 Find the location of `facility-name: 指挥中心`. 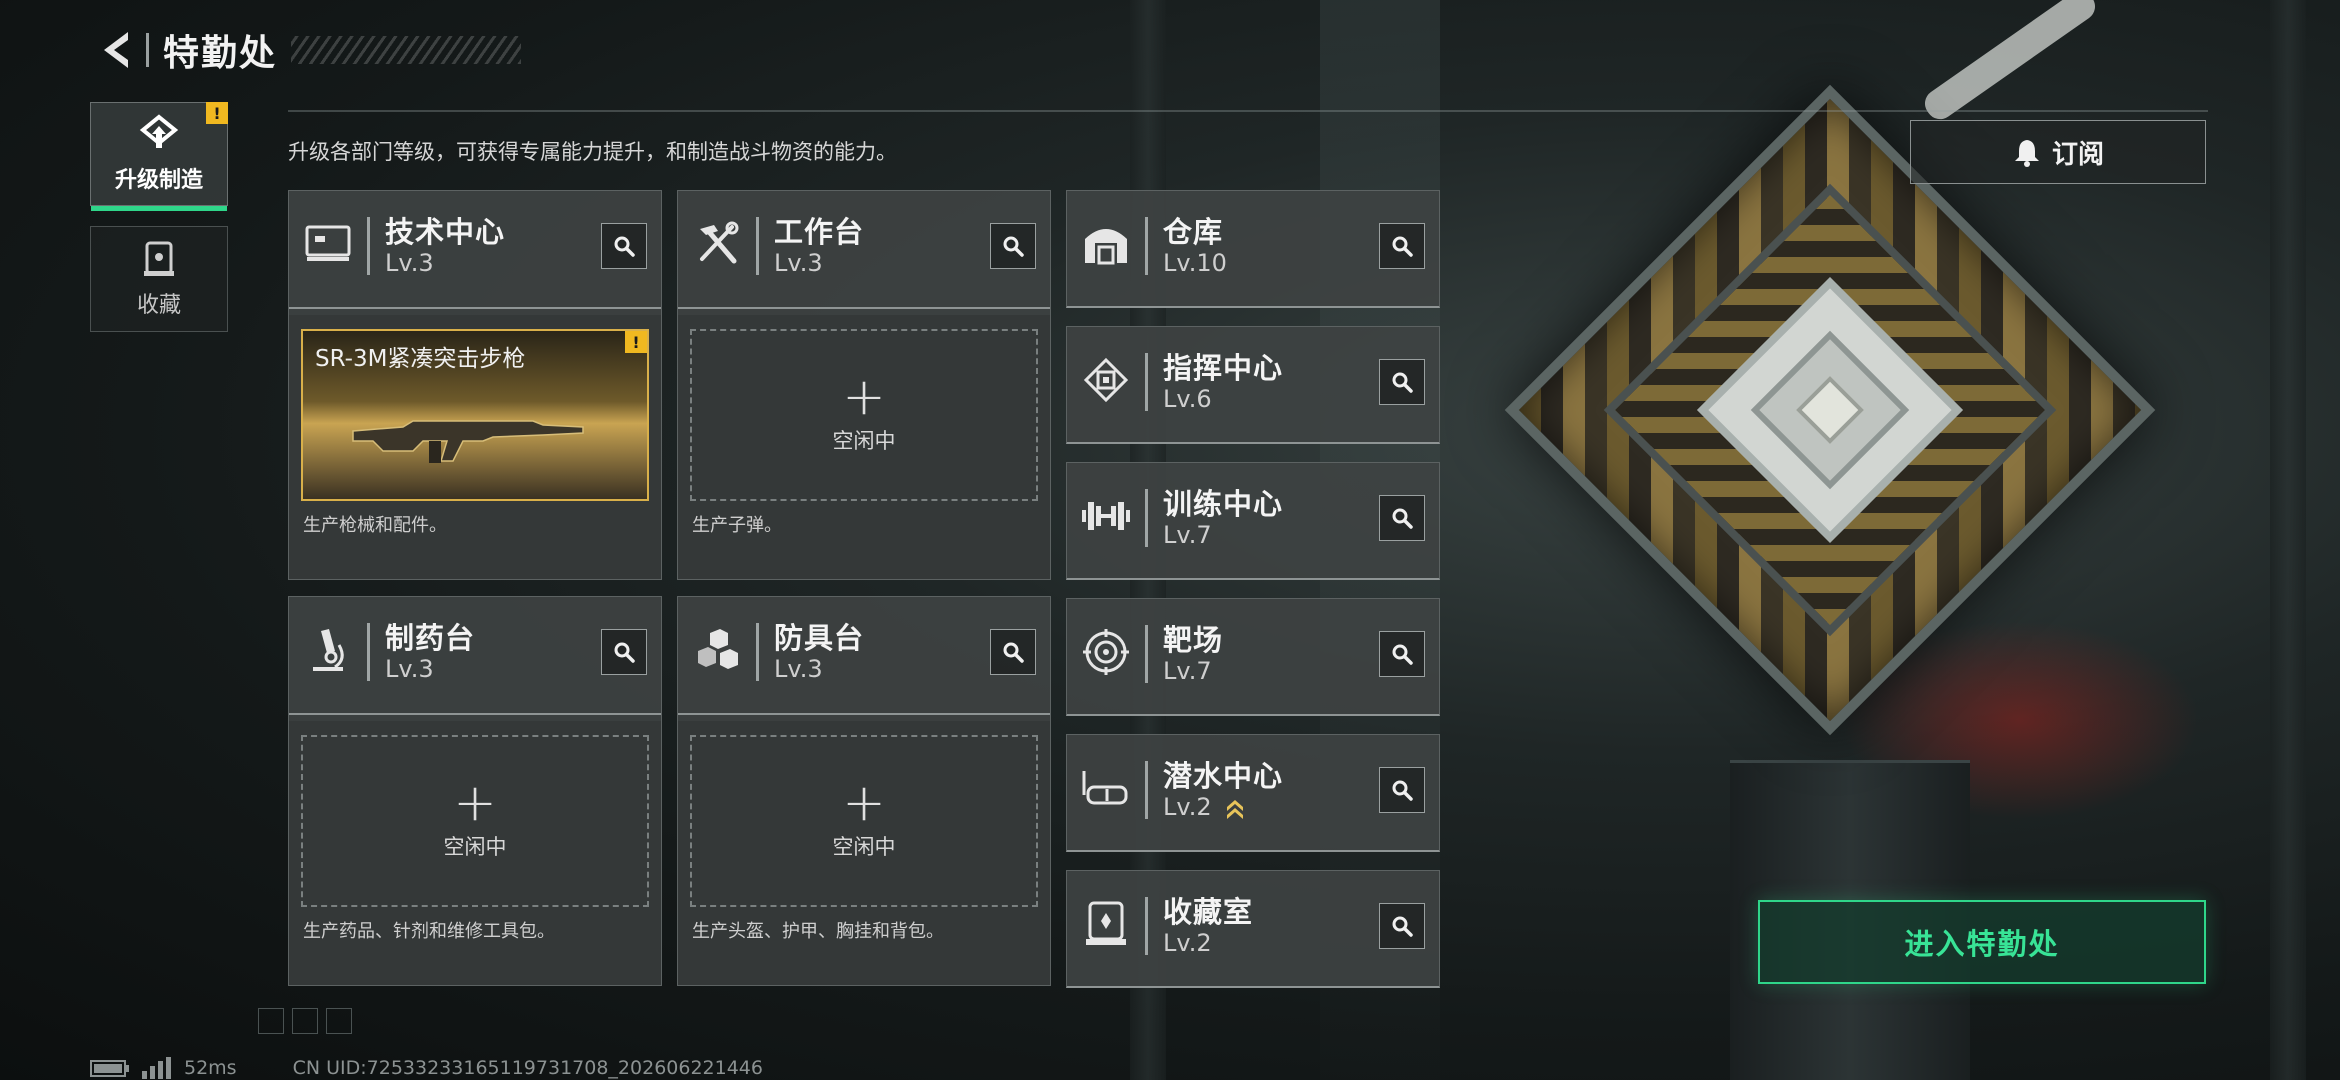

facility-name: 指挥中心 is located at coordinates (1223, 368).